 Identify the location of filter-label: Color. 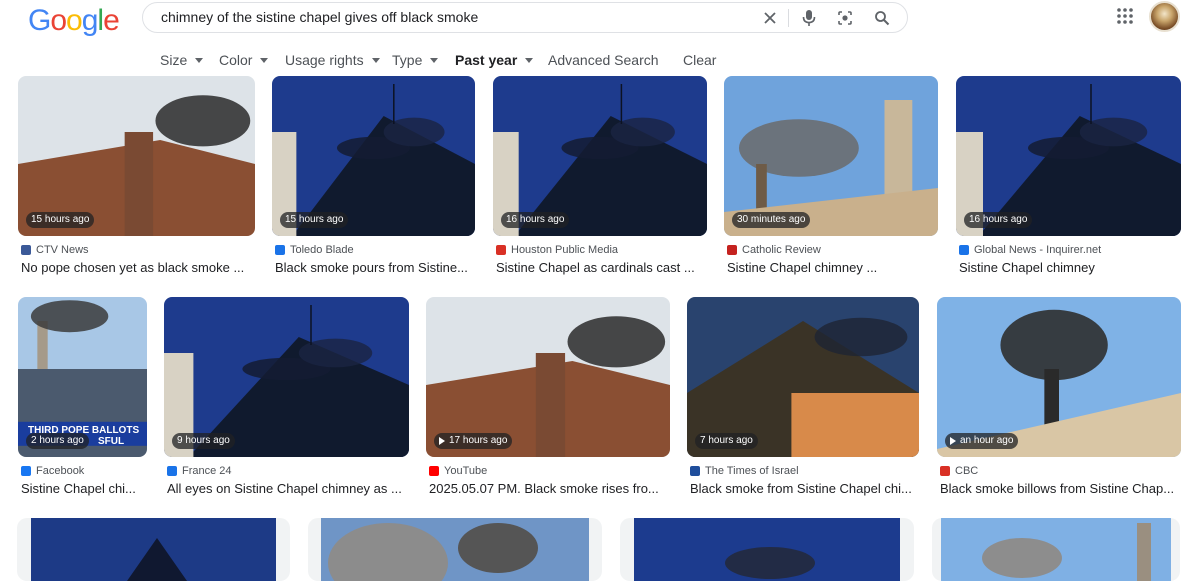
(236, 60).